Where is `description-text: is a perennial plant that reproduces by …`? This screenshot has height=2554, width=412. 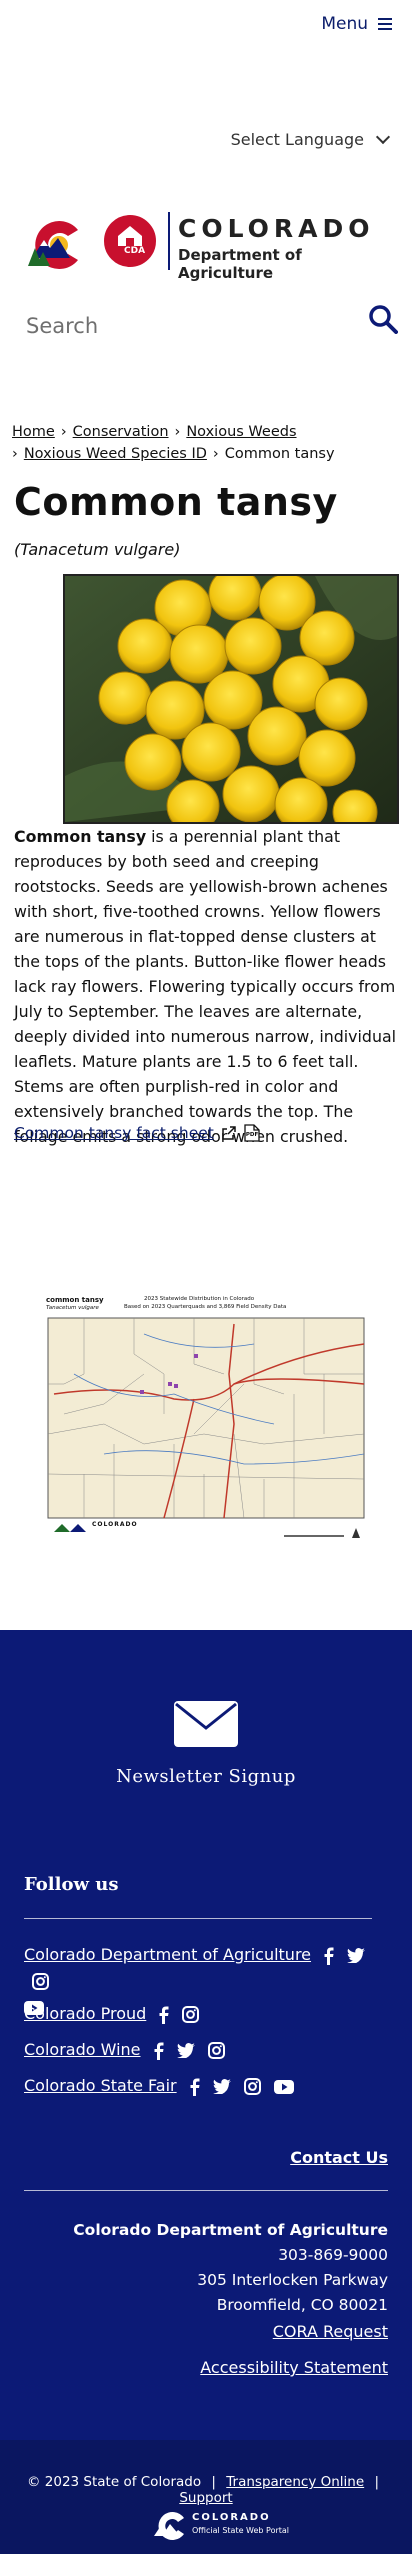
description-text: is a perennial plant that reproduces by … is located at coordinates (205, 986).